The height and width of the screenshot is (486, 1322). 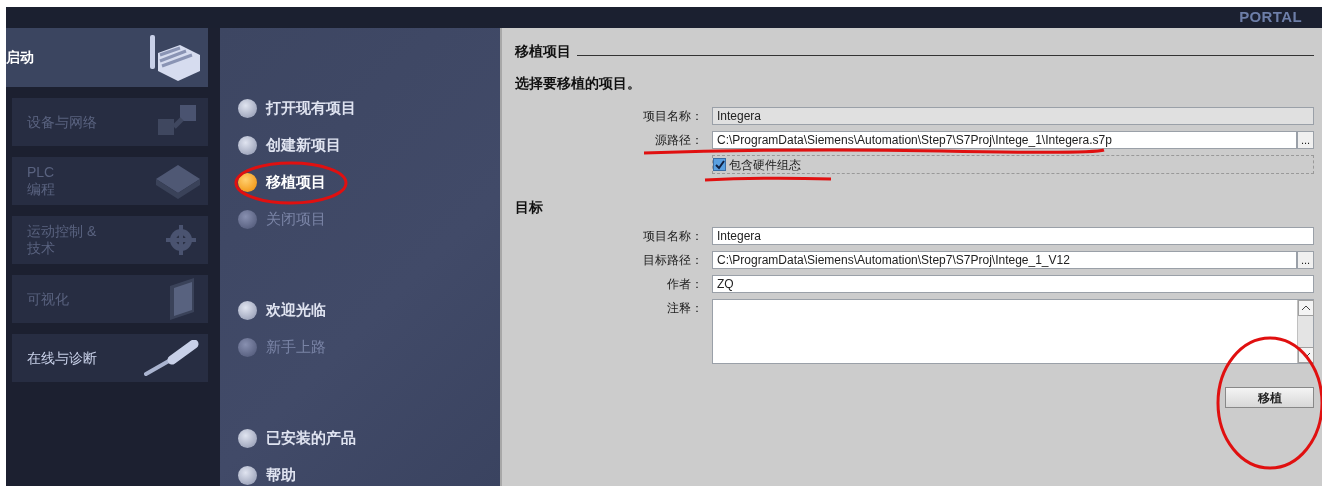 What do you see at coordinates (684, 308) in the screenshot?
I see `field-label: 注释：` at bounding box center [684, 308].